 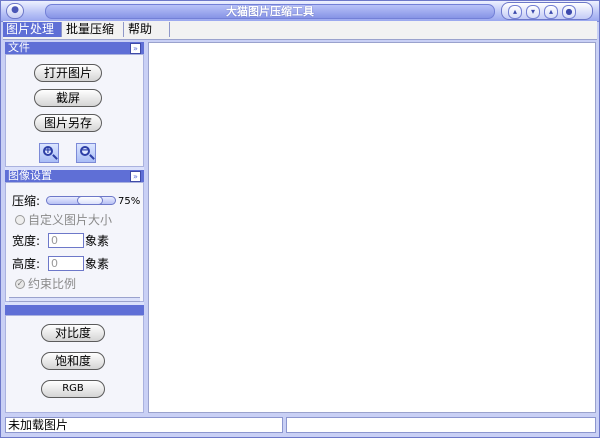 I want to click on title-pill: 大猫图片压缩工具, so click(x=270, y=11).